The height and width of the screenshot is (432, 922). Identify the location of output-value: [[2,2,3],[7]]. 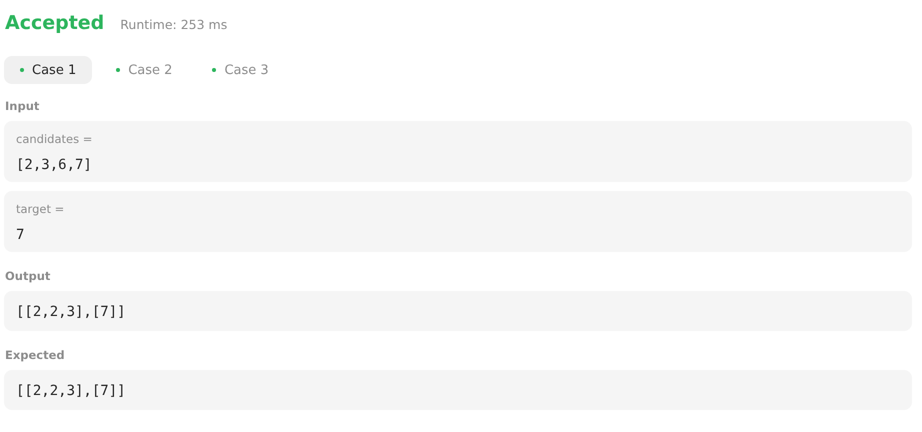
(71, 312).